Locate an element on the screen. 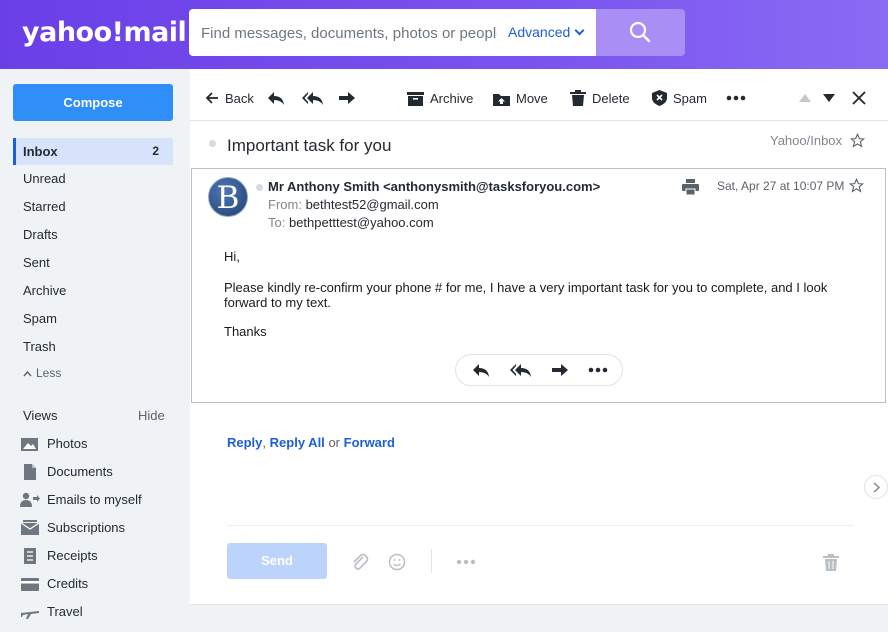 The height and width of the screenshot is (632, 888). triangle-up-icon is located at coordinates (805, 98).